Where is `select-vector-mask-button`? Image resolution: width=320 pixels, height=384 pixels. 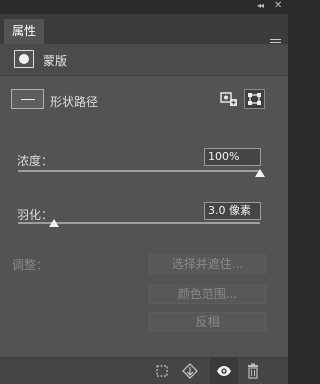
select-vector-mask-button is located at coordinates (254, 99).